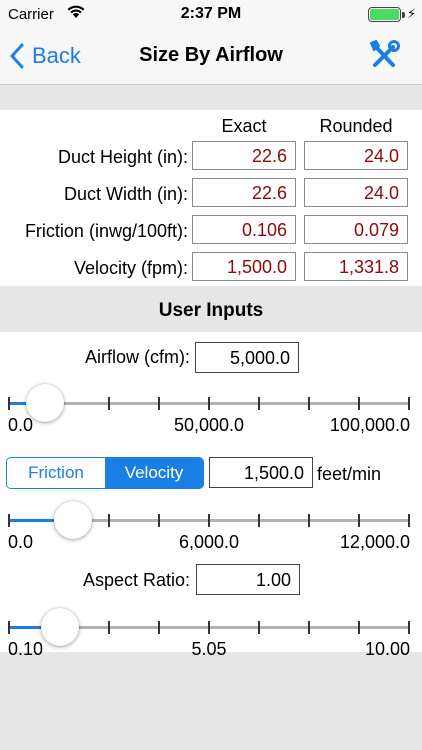  I want to click on duct-height-label: Duct Height (in):, so click(122, 157).